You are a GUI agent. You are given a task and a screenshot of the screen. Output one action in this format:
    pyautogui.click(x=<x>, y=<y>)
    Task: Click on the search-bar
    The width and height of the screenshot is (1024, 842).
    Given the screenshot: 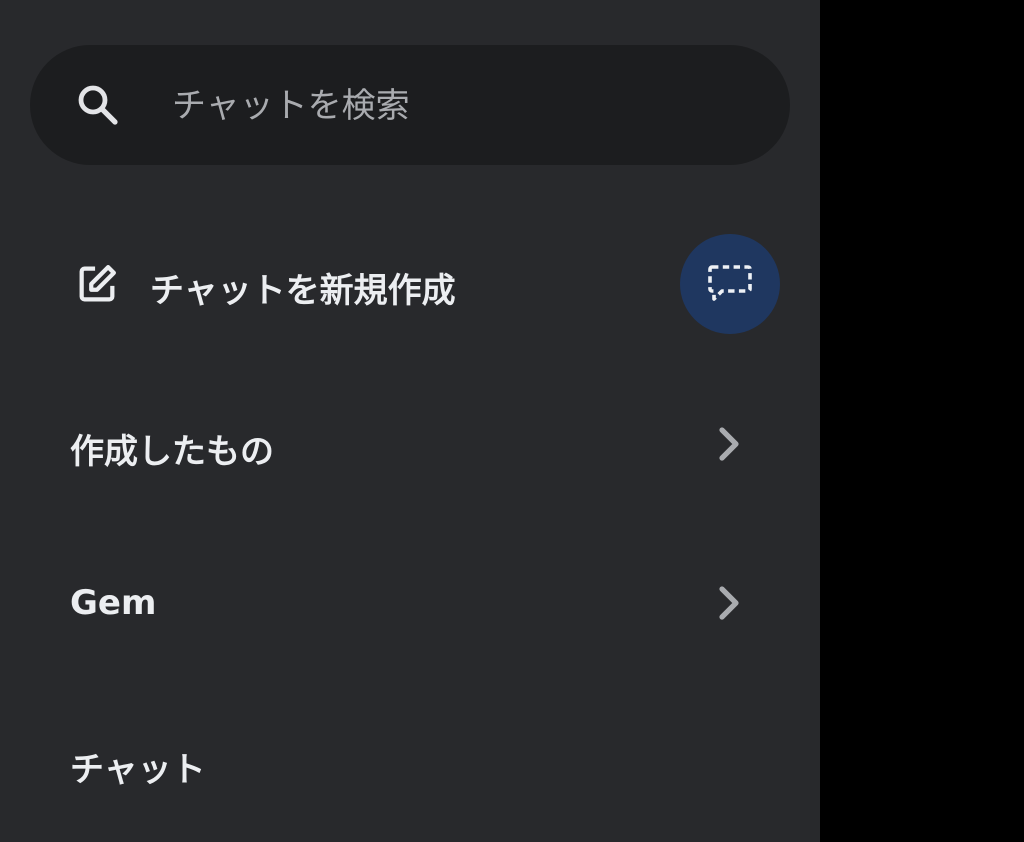 What is the action you would take?
    pyautogui.click(x=410, y=105)
    